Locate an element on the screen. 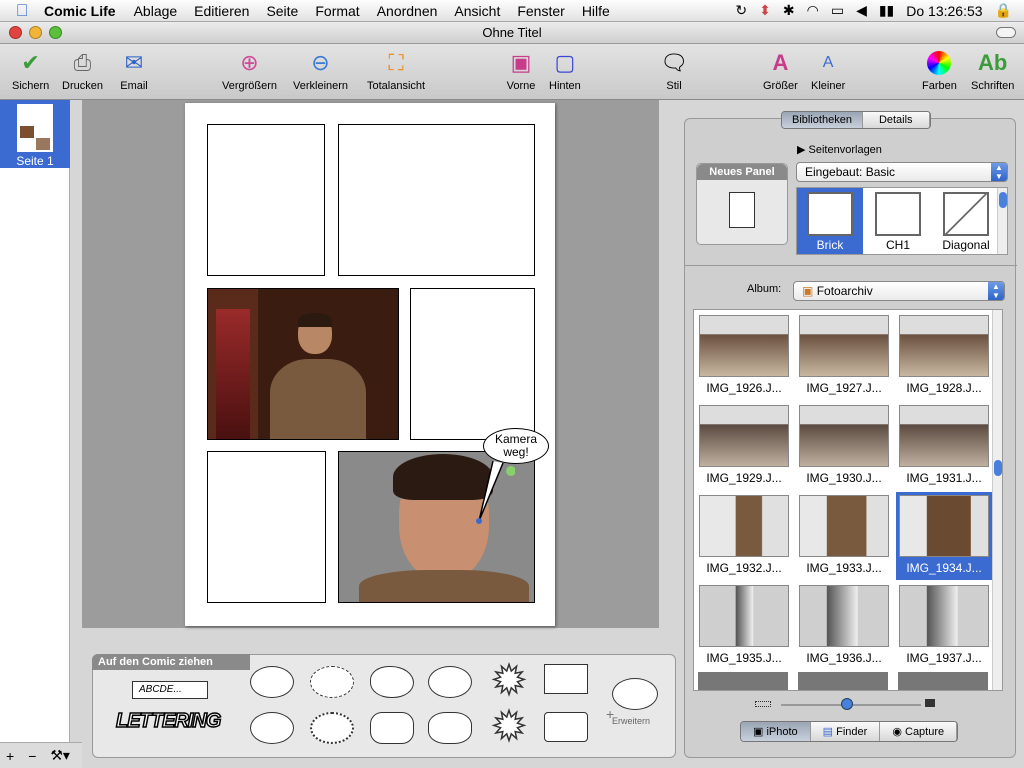  source-capture-label: Capture is located at coordinates (925, 732).